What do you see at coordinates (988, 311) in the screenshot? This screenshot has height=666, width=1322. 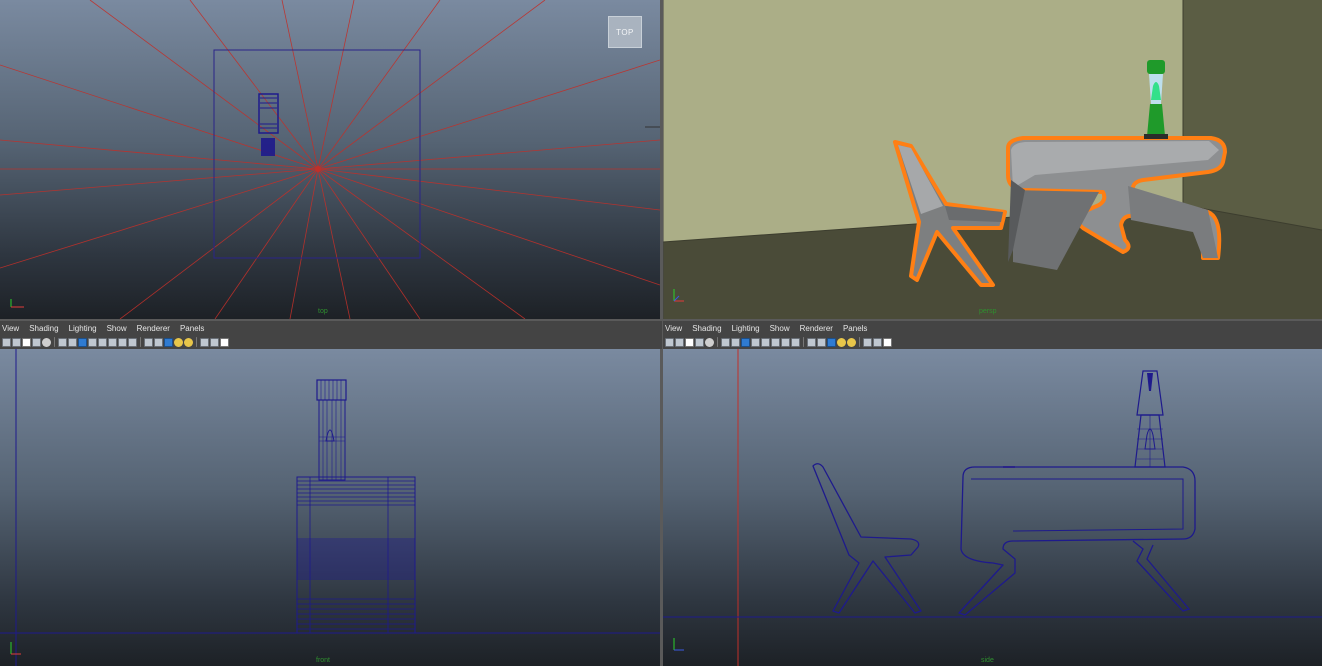 I see `camera-name-label: persp` at bounding box center [988, 311].